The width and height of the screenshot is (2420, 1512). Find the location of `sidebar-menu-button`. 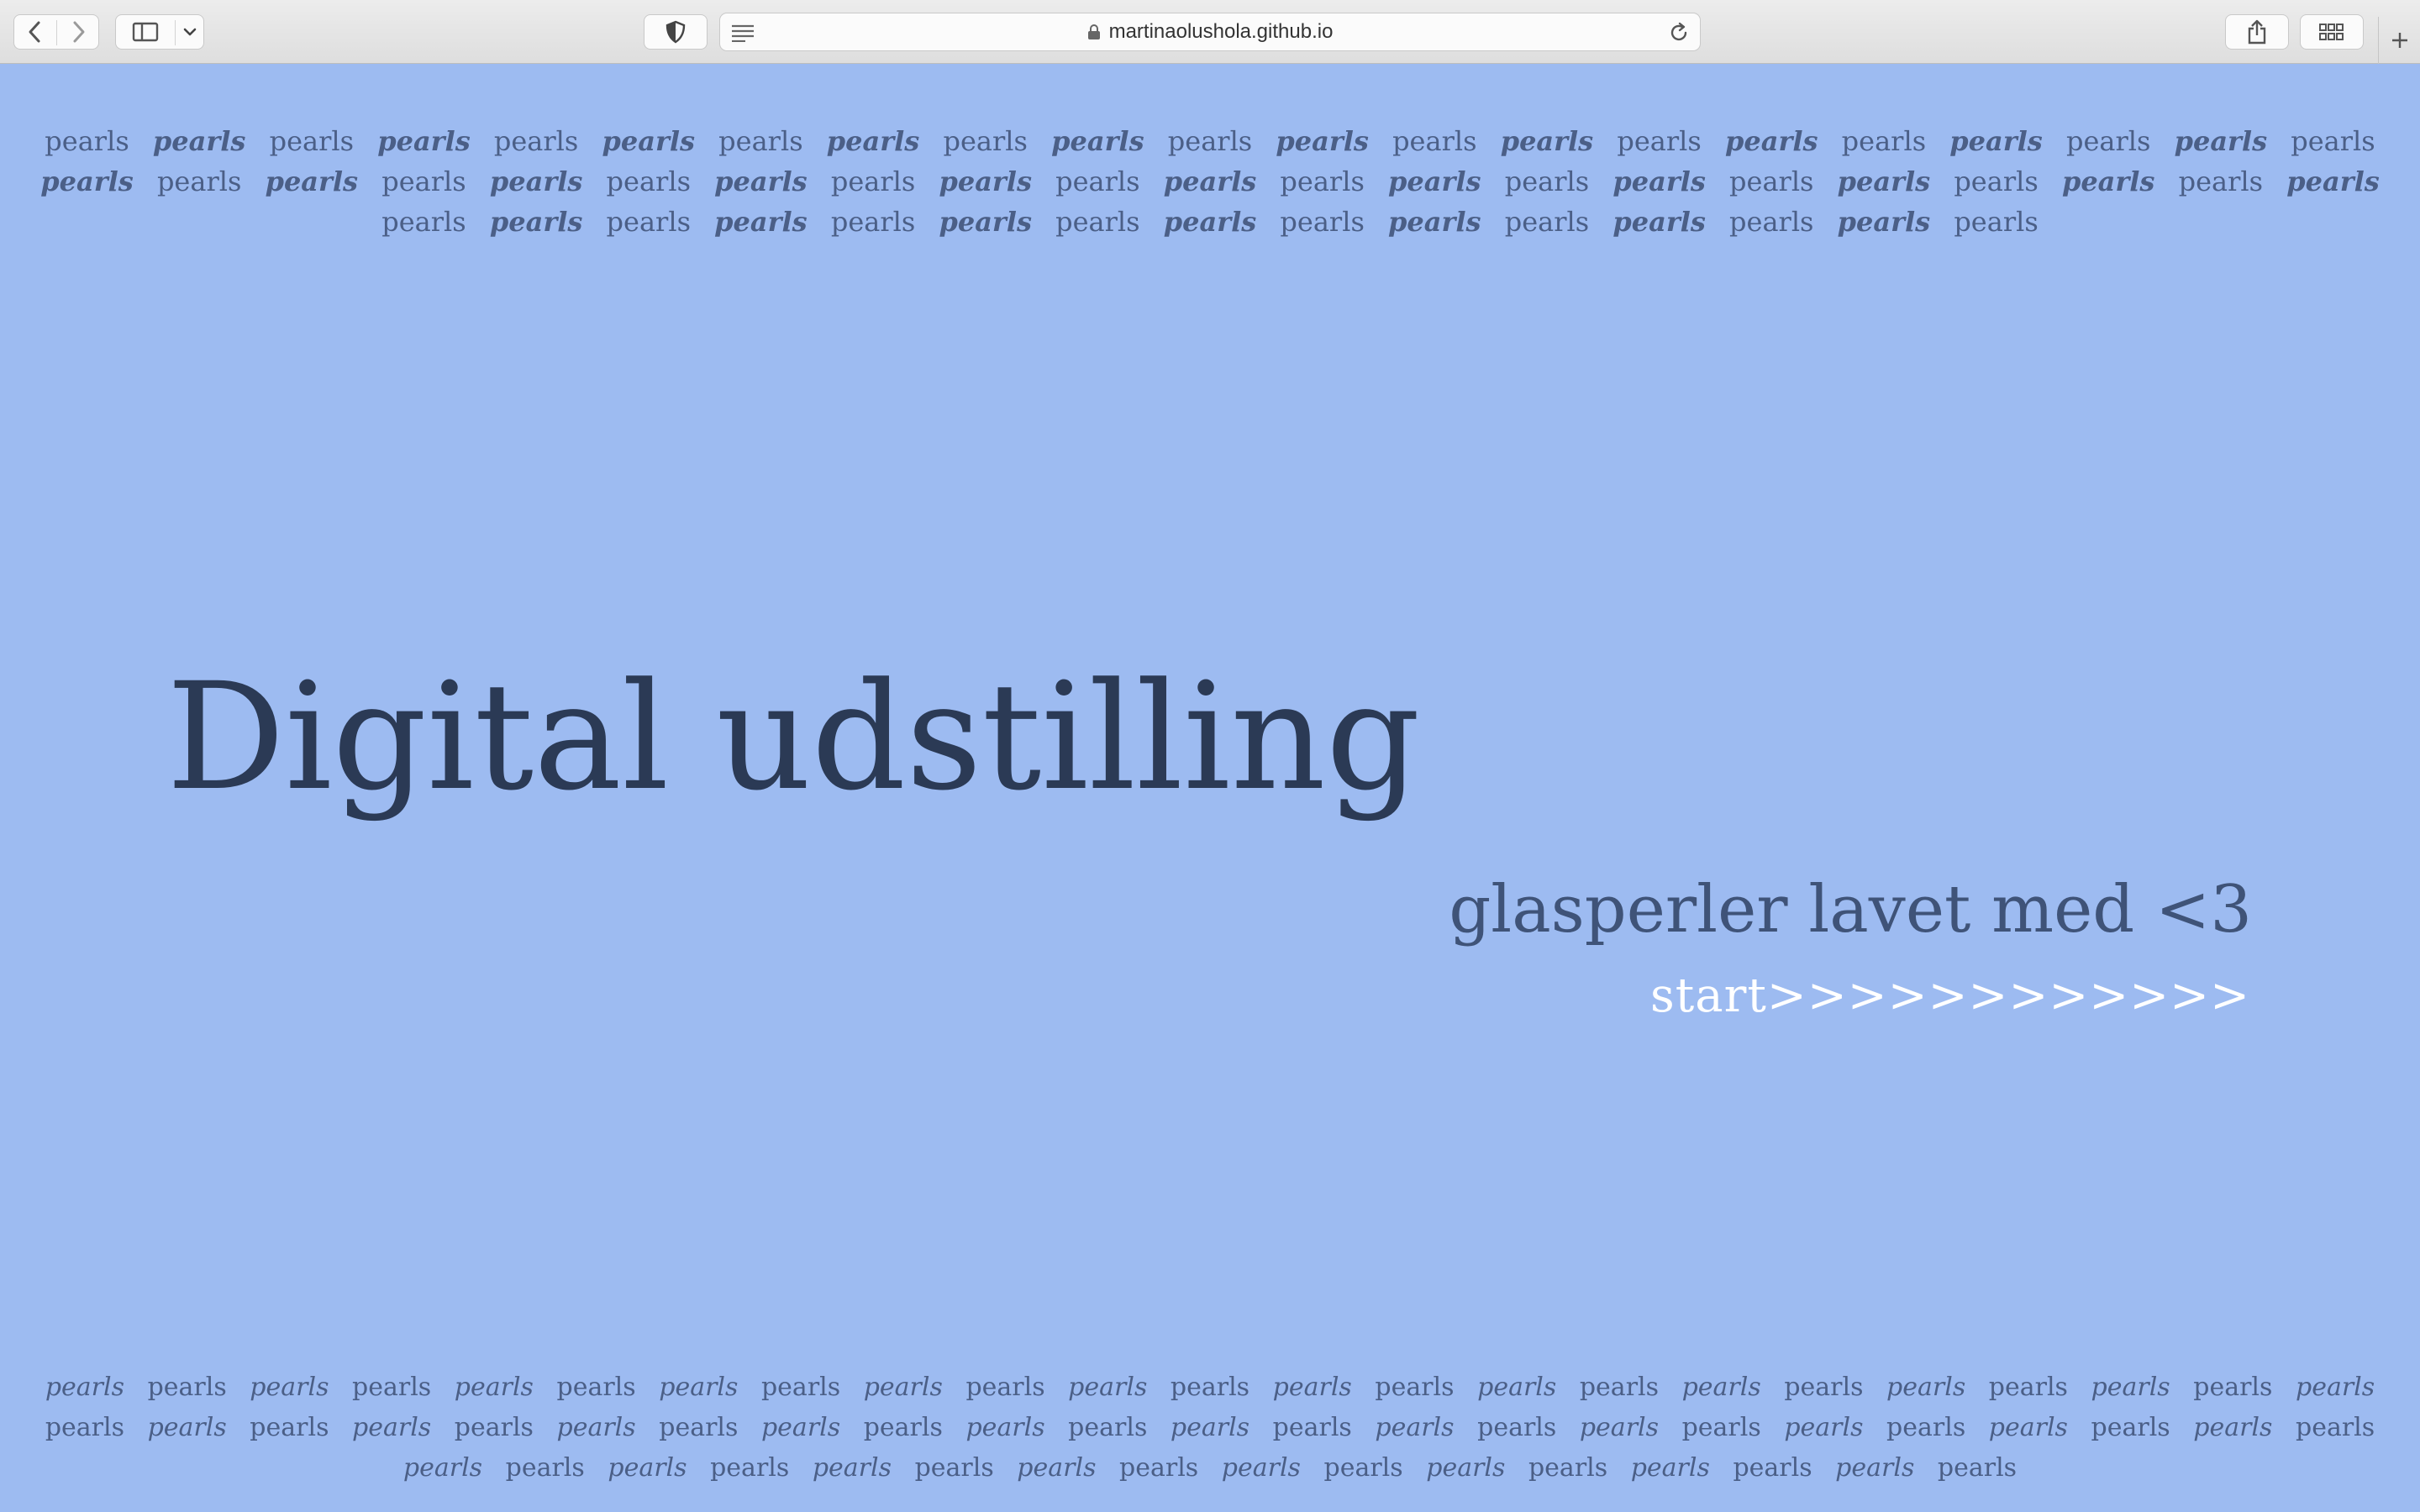

sidebar-menu-button is located at coordinates (190, 32).